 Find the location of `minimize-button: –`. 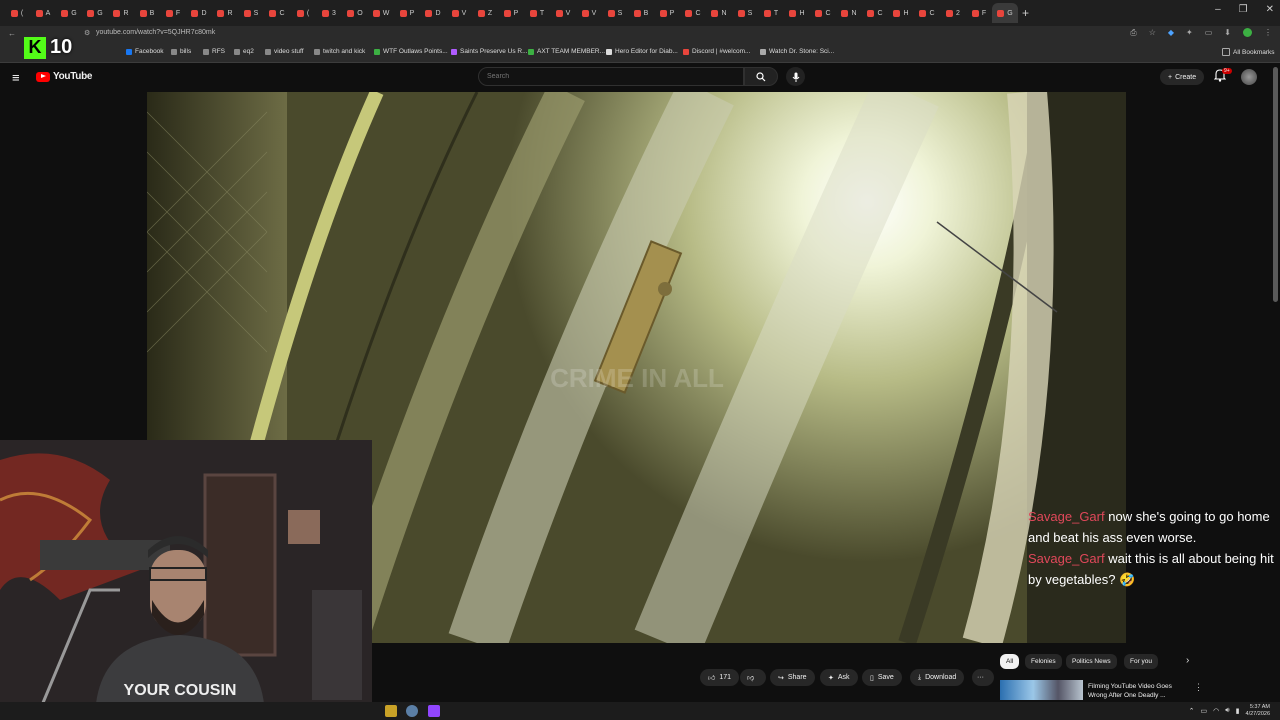

minimize-button: – is located at coordinates (1218, 9).